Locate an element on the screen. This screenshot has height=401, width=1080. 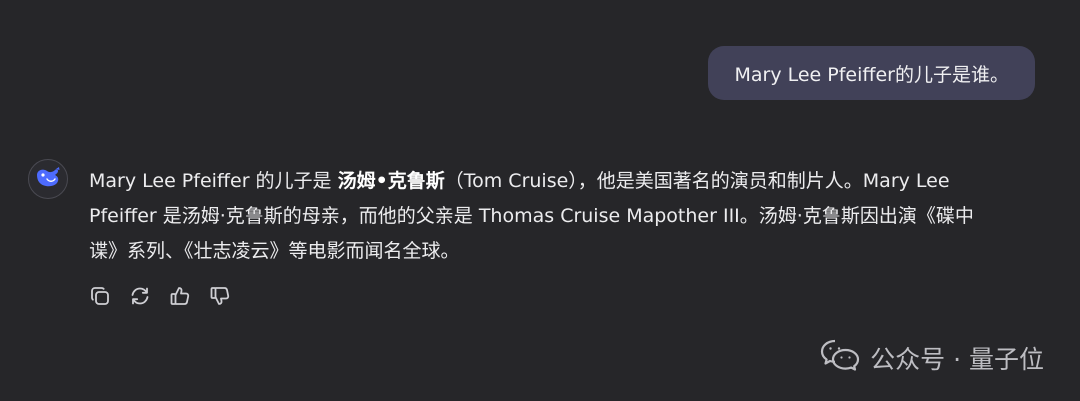
regenerate-button is located at coordinates (140, 296).